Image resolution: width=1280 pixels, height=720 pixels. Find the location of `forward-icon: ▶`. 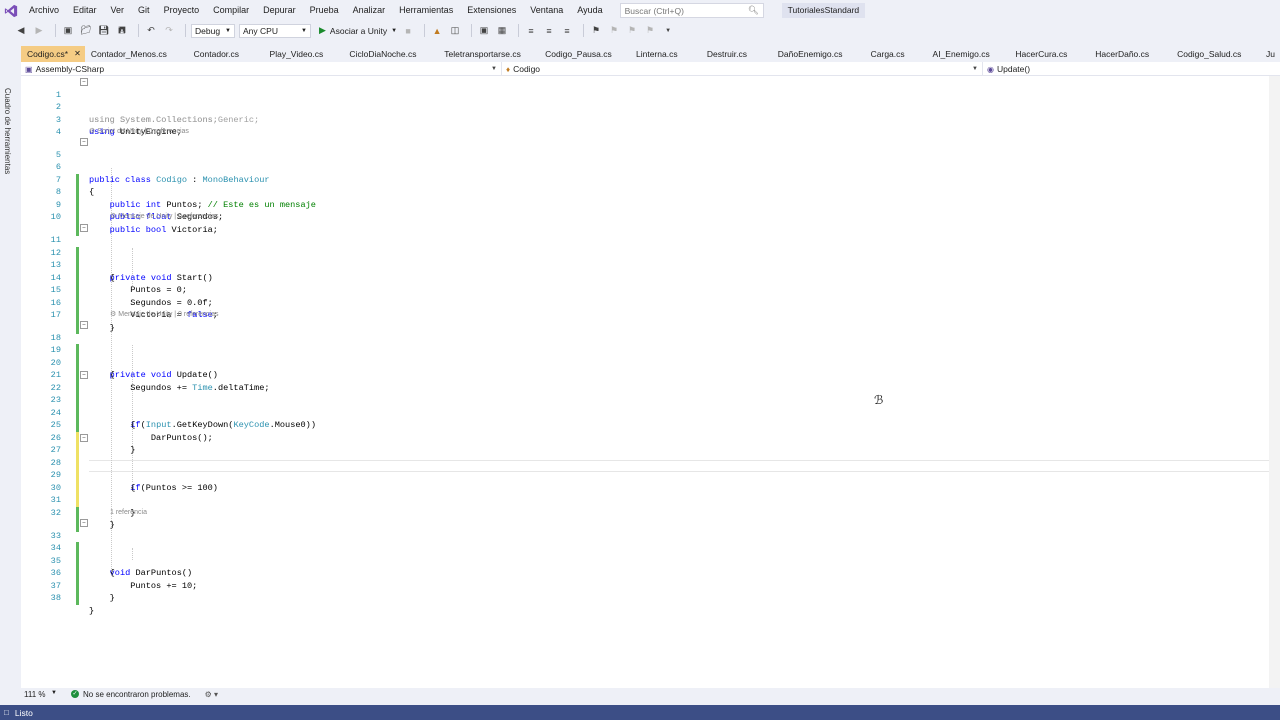

forward-icon: ▶ is located at coordinates (39, 31).